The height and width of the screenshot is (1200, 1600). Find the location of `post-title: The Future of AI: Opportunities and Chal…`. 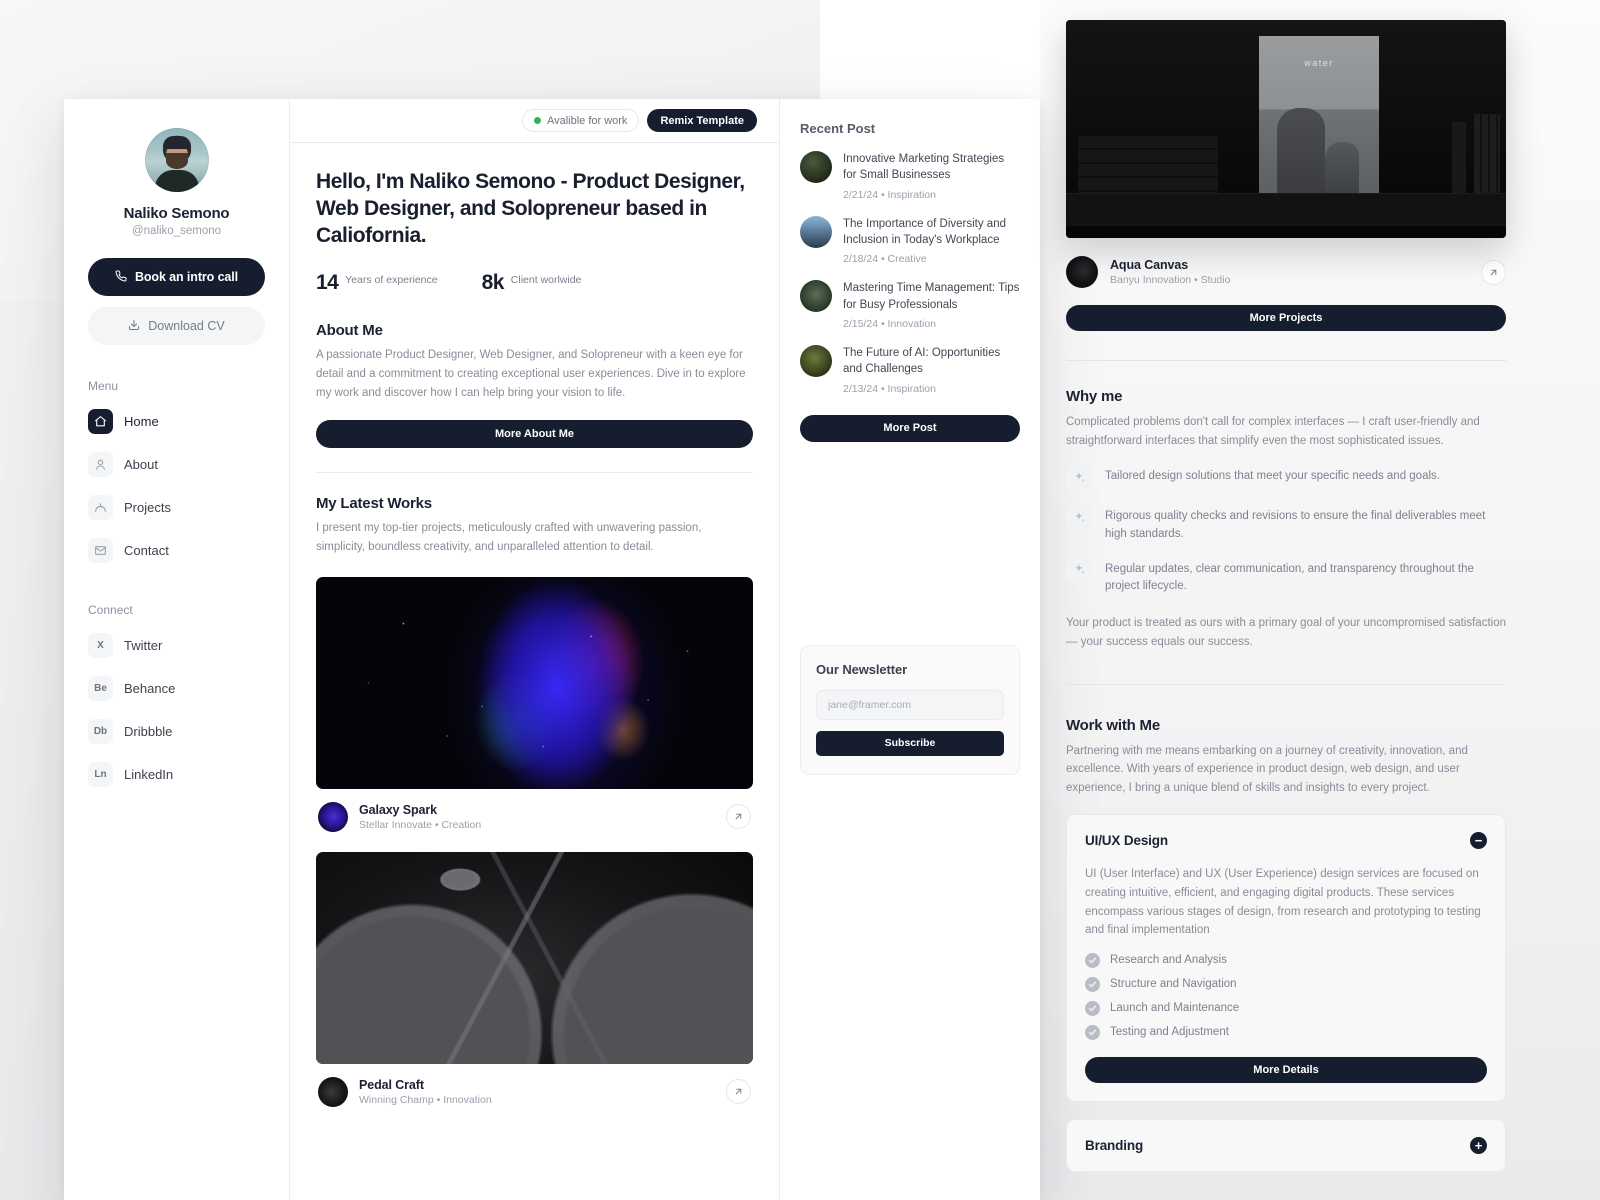

post-title: The Future of AI: Opportunities and Chal… is located at coordinates (922, 361).